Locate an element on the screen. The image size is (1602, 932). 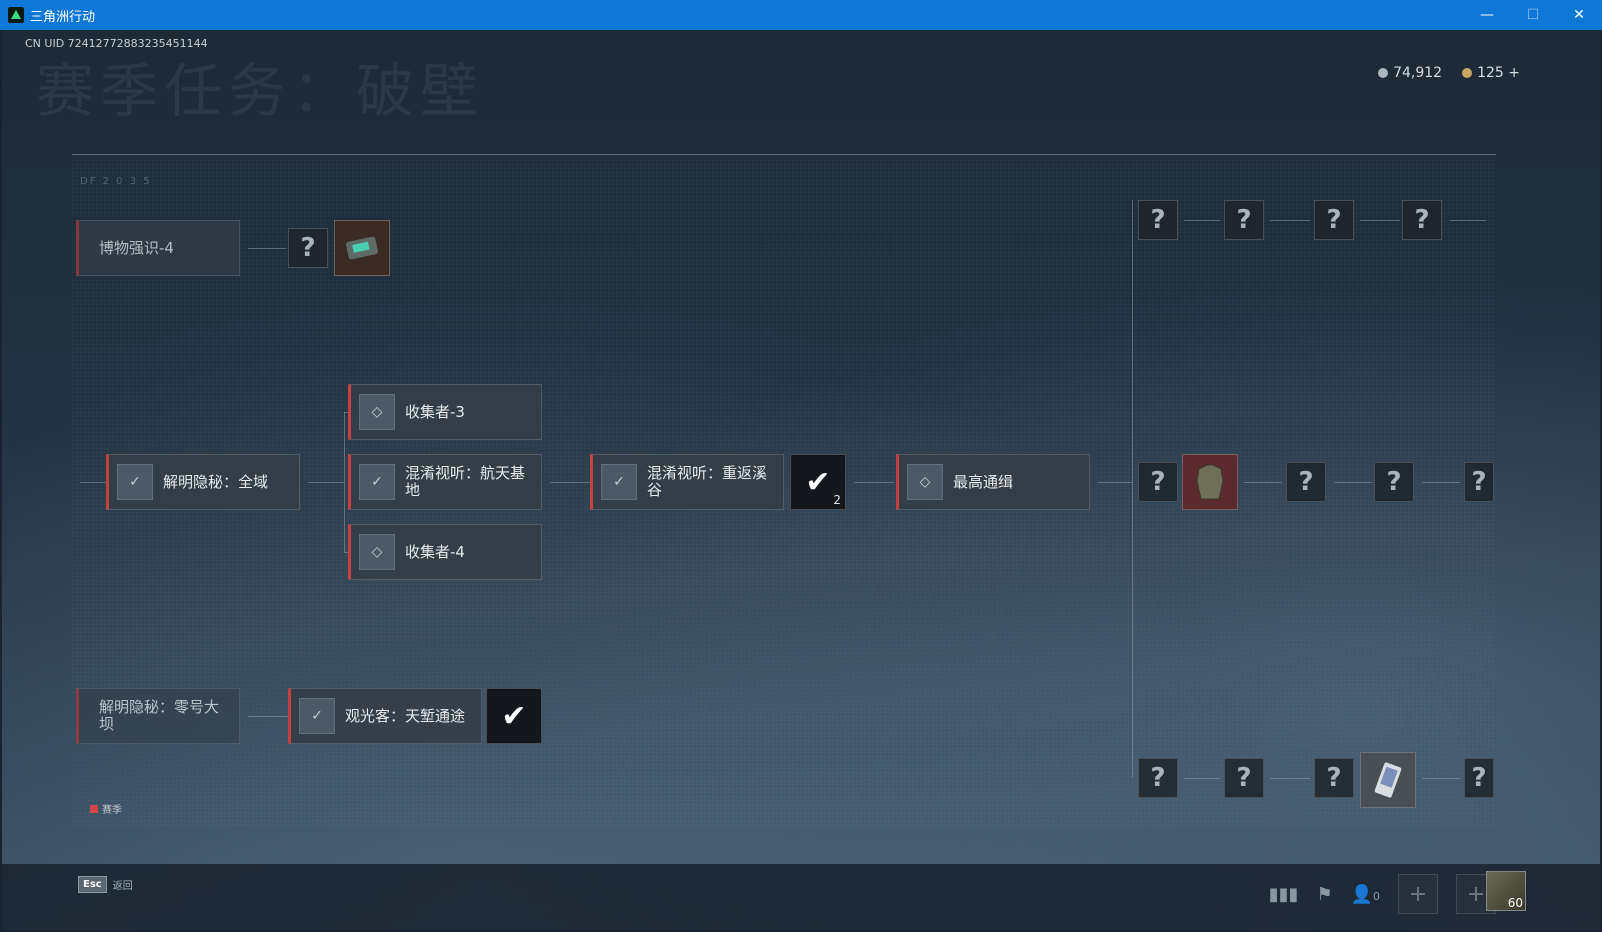
friends-count: 0 is located at coordinates (1376, 896).